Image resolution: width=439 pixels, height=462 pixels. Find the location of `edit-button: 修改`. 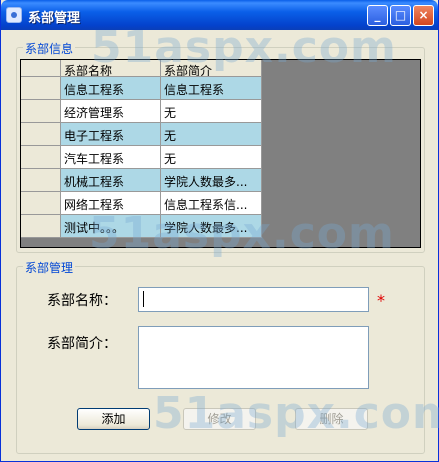

edit-button: 修改 is located at coordinates (219, 419).